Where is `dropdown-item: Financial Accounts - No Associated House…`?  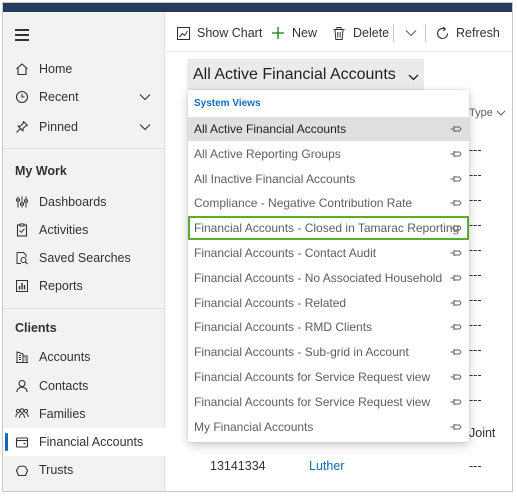 dropdown-item: Financial Accounts - No Associated House… is located at coordinates (328, 278).